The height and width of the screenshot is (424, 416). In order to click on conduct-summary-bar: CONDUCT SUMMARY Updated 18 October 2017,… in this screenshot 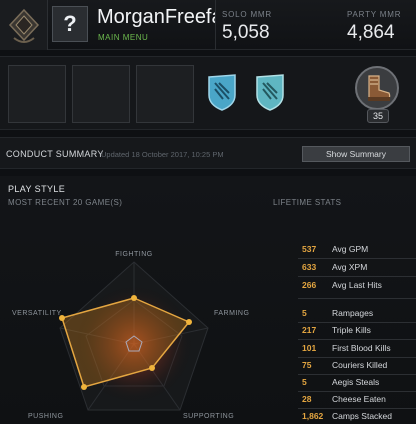, I will do `click(208, 153)`.